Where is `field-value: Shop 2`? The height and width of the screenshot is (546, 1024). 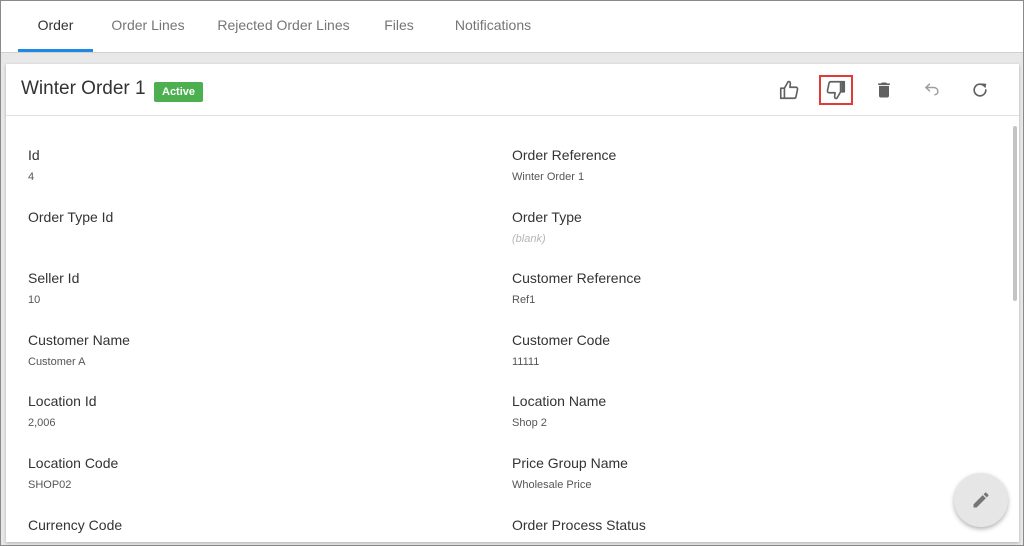 field-value: Shop 2 is located at coordinates (529, 423).